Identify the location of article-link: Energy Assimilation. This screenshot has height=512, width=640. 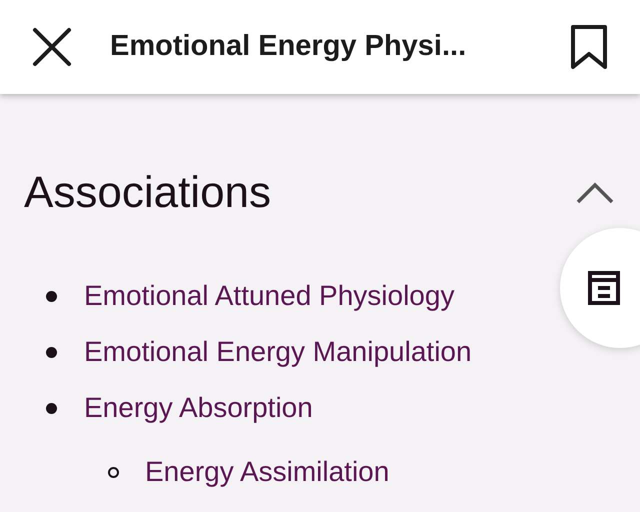
(267, 472).